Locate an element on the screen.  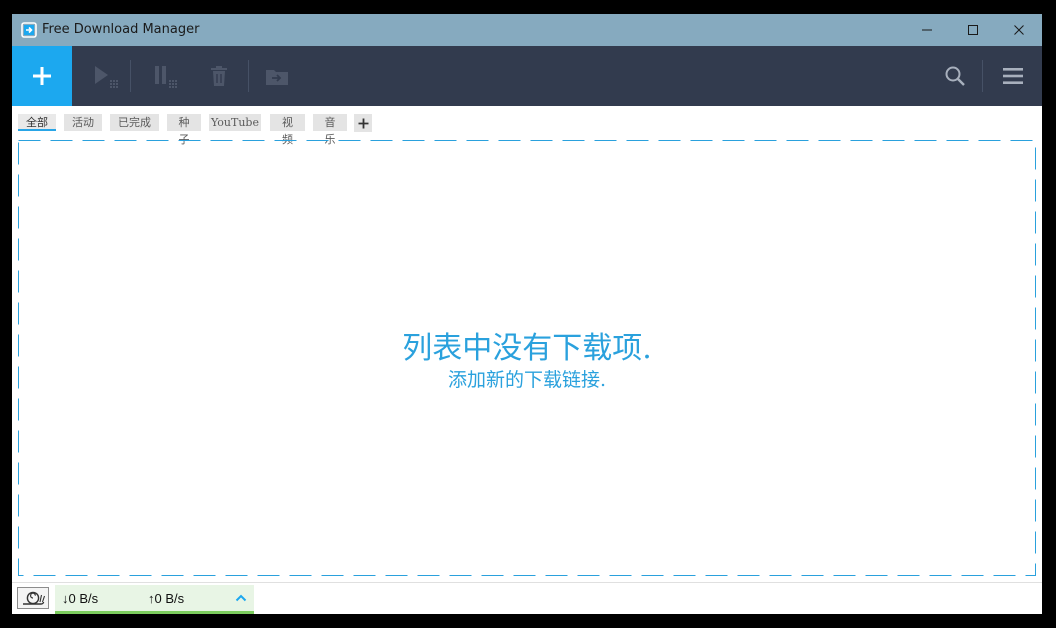
maximize-icon is located at coordinates (973, 30).